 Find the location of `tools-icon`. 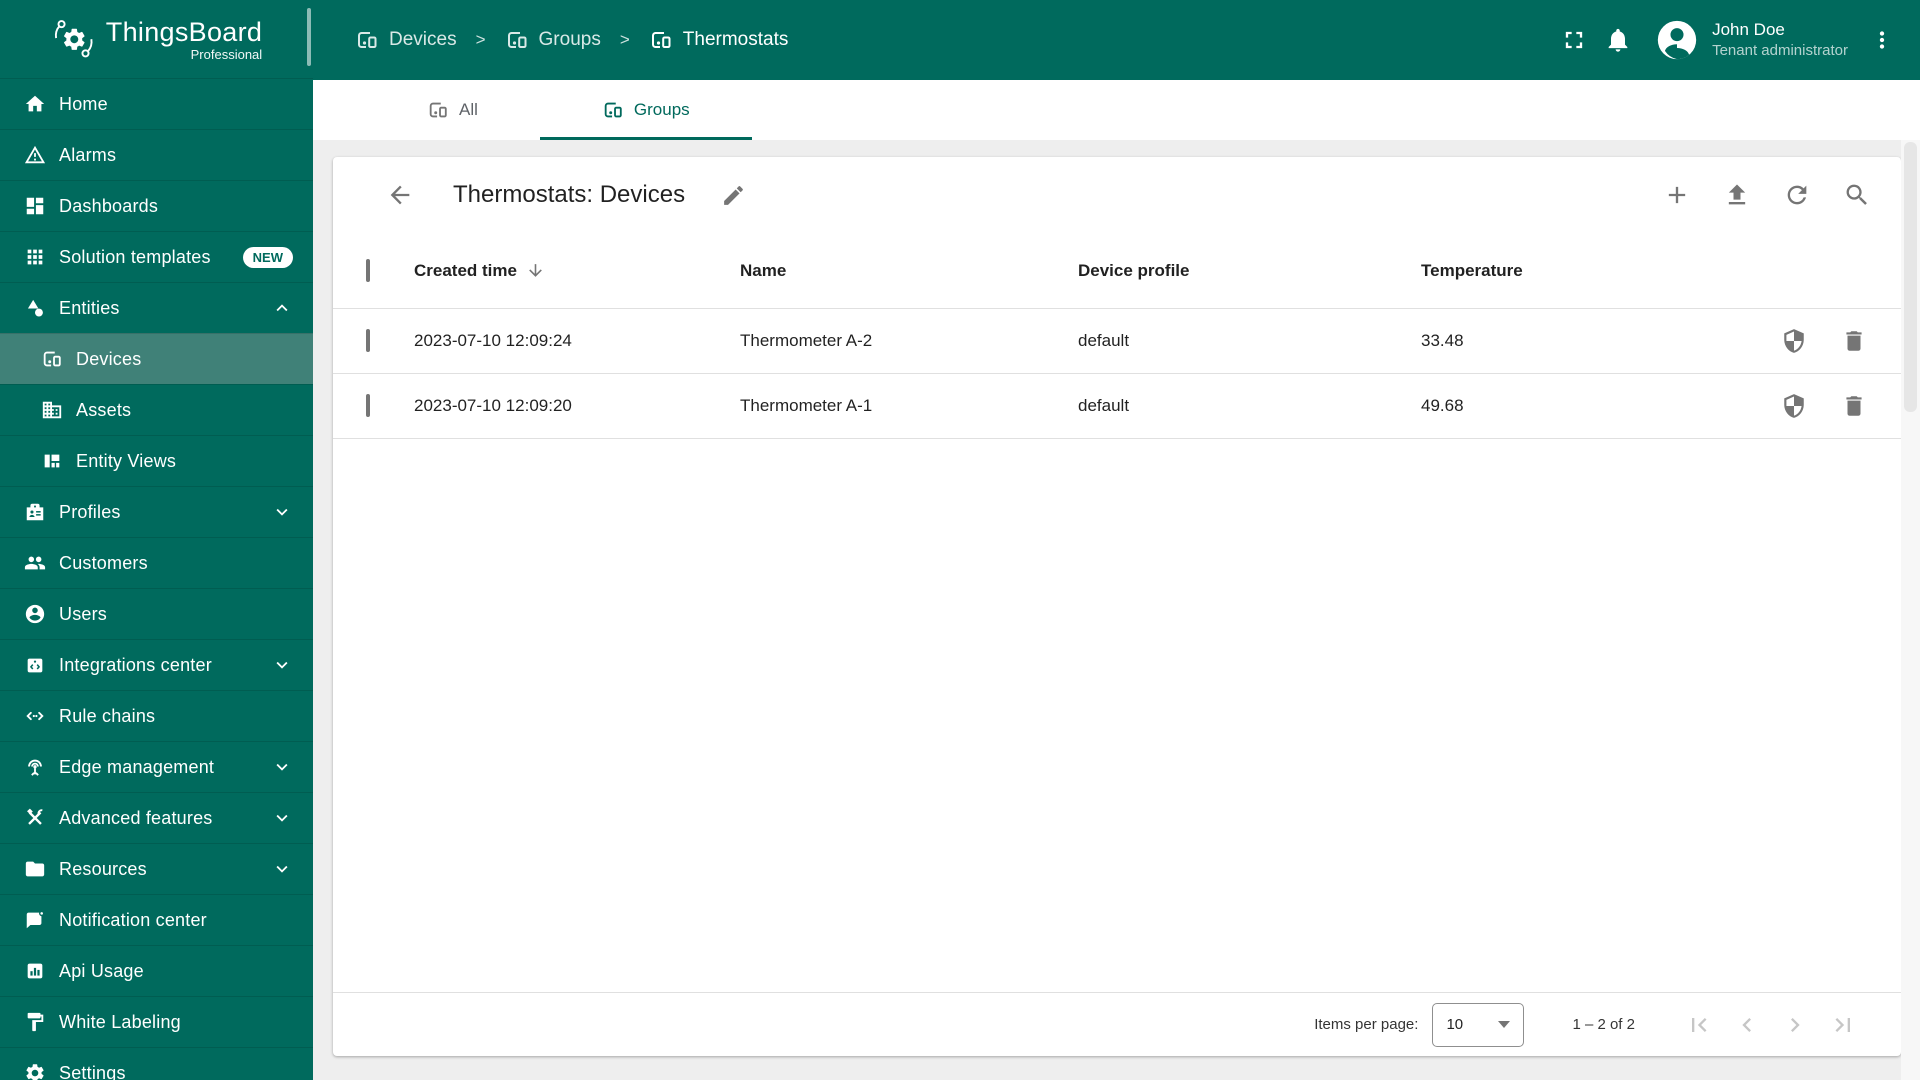

tools-icon is located at coordinates (35, 818).